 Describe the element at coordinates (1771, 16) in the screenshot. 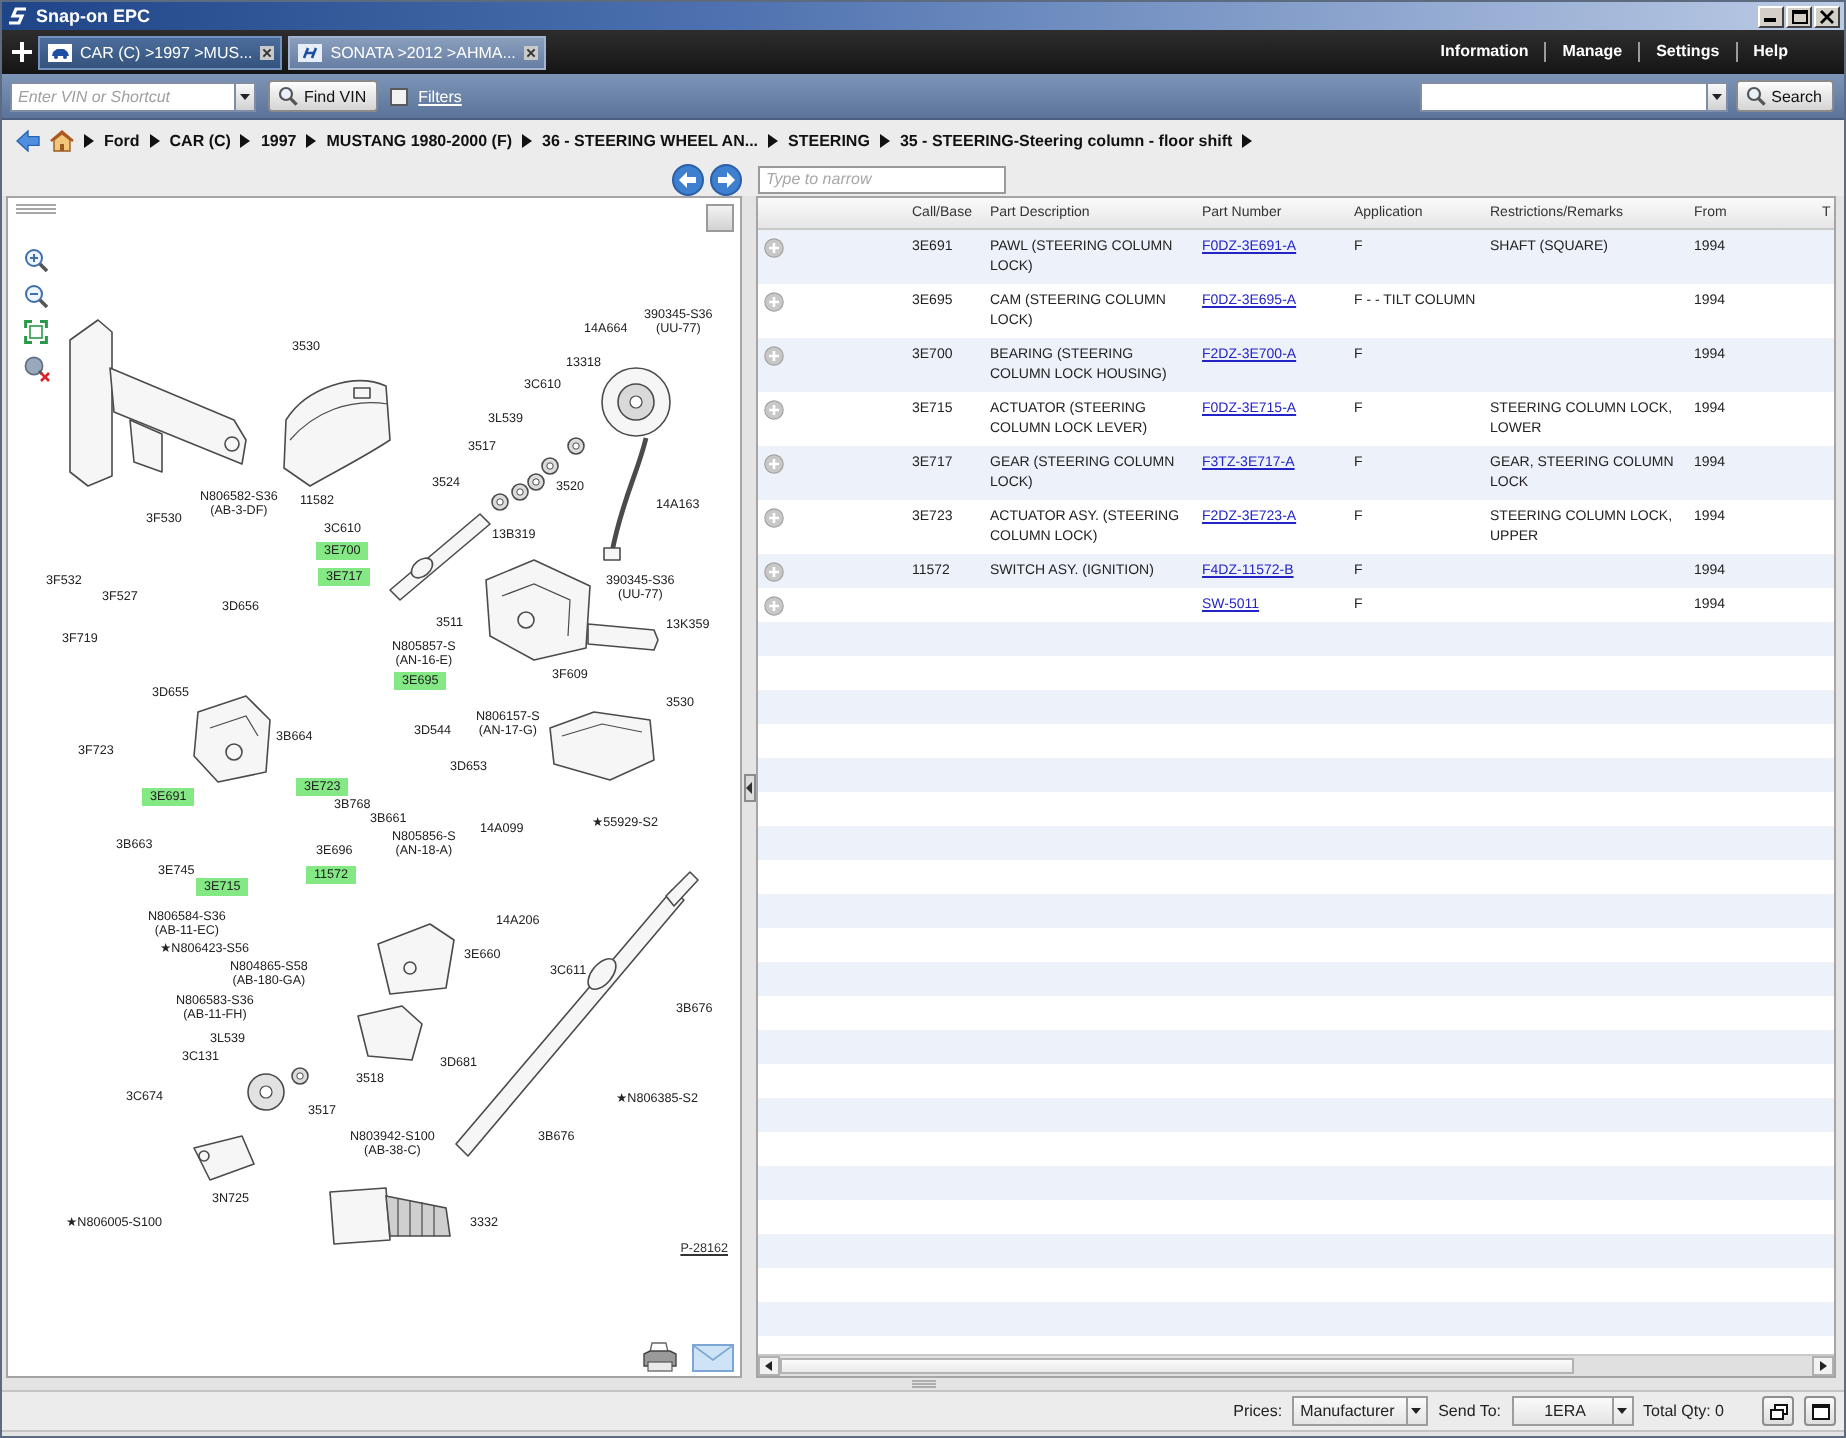

I see `minimize-button` at that location.